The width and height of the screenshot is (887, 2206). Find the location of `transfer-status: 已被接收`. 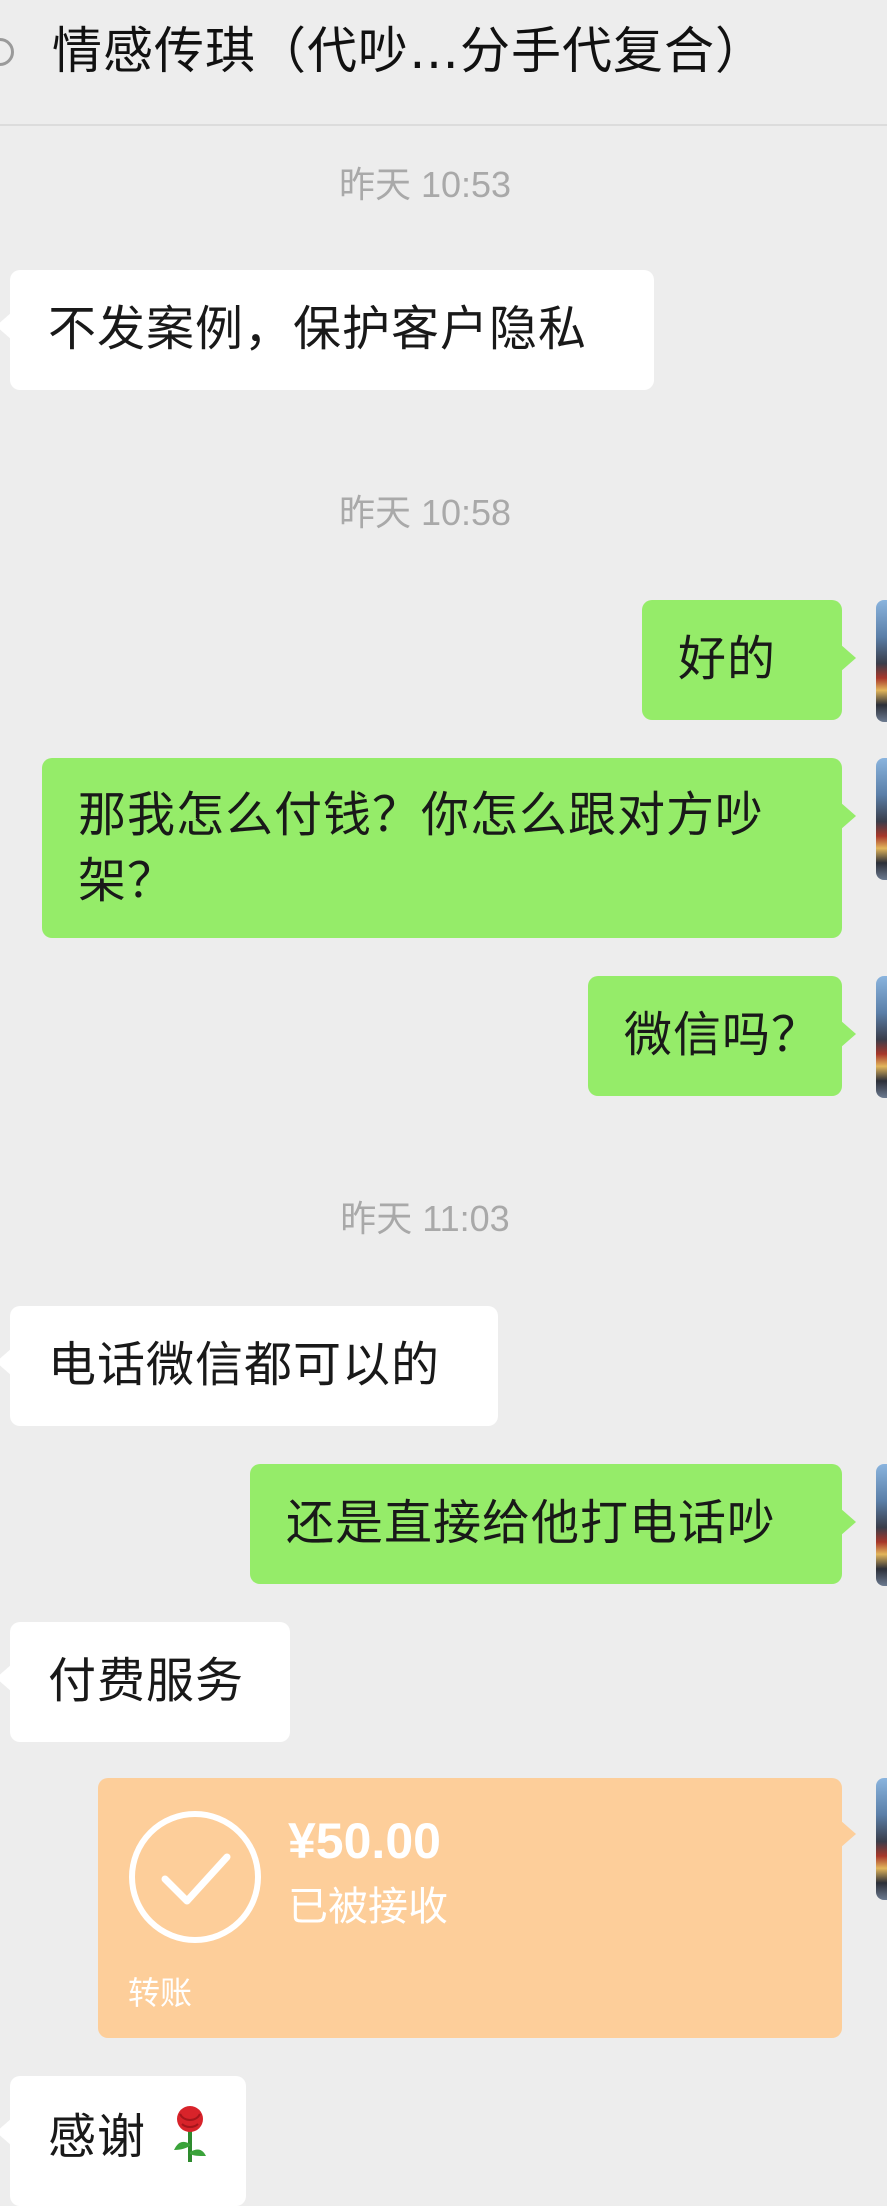

transfer-status: 已被接收 is located at coordinates (368, 1907).